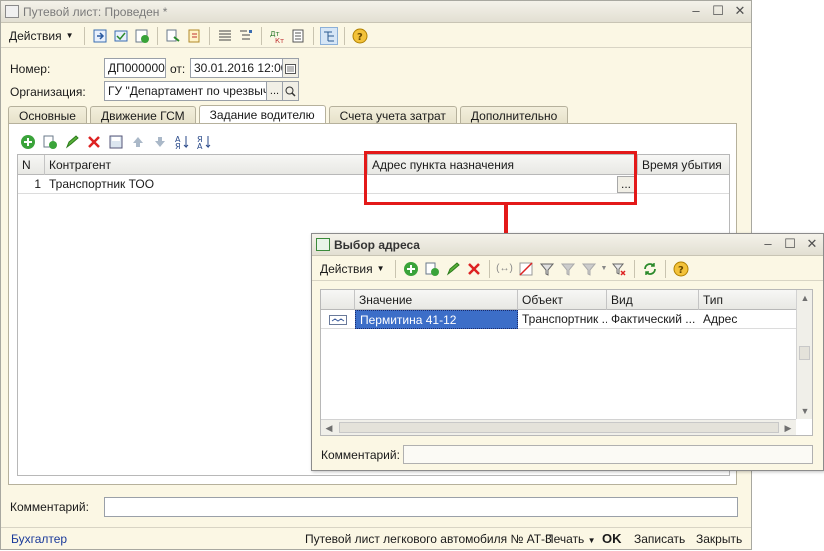  I want to click on col-znachenie: Значение, so click(436, 300).